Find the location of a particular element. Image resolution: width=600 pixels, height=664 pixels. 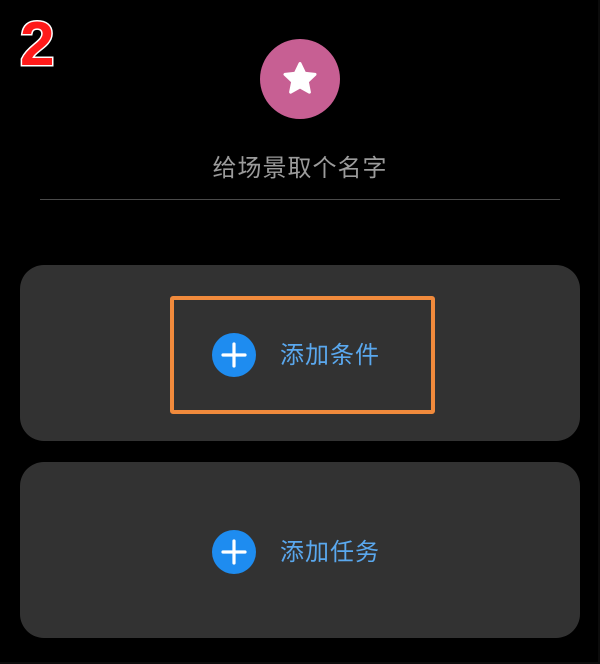

highlight-box is located at coordinates (302, 355).